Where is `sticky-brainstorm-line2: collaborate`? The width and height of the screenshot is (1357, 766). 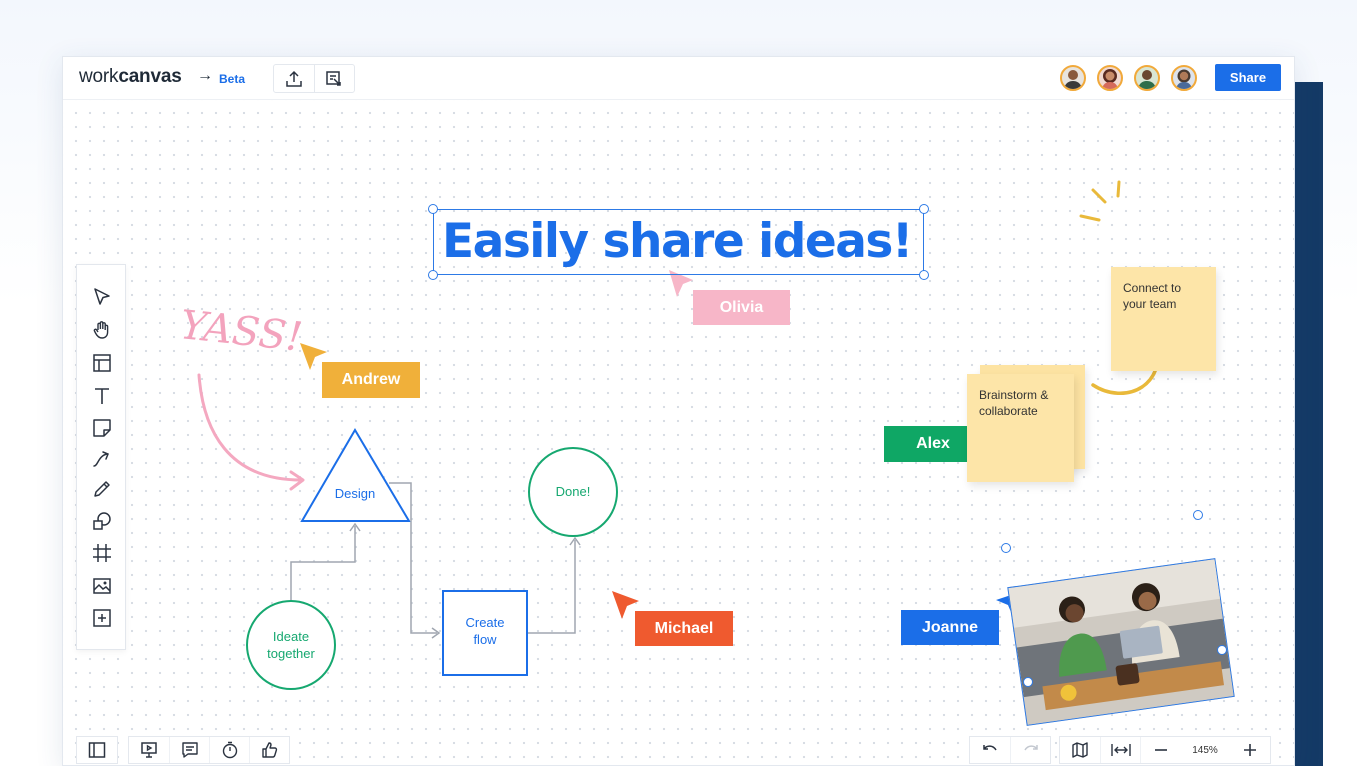
sticky-brainstorm-line2: collaborate is located at coordinates (1008, 411).